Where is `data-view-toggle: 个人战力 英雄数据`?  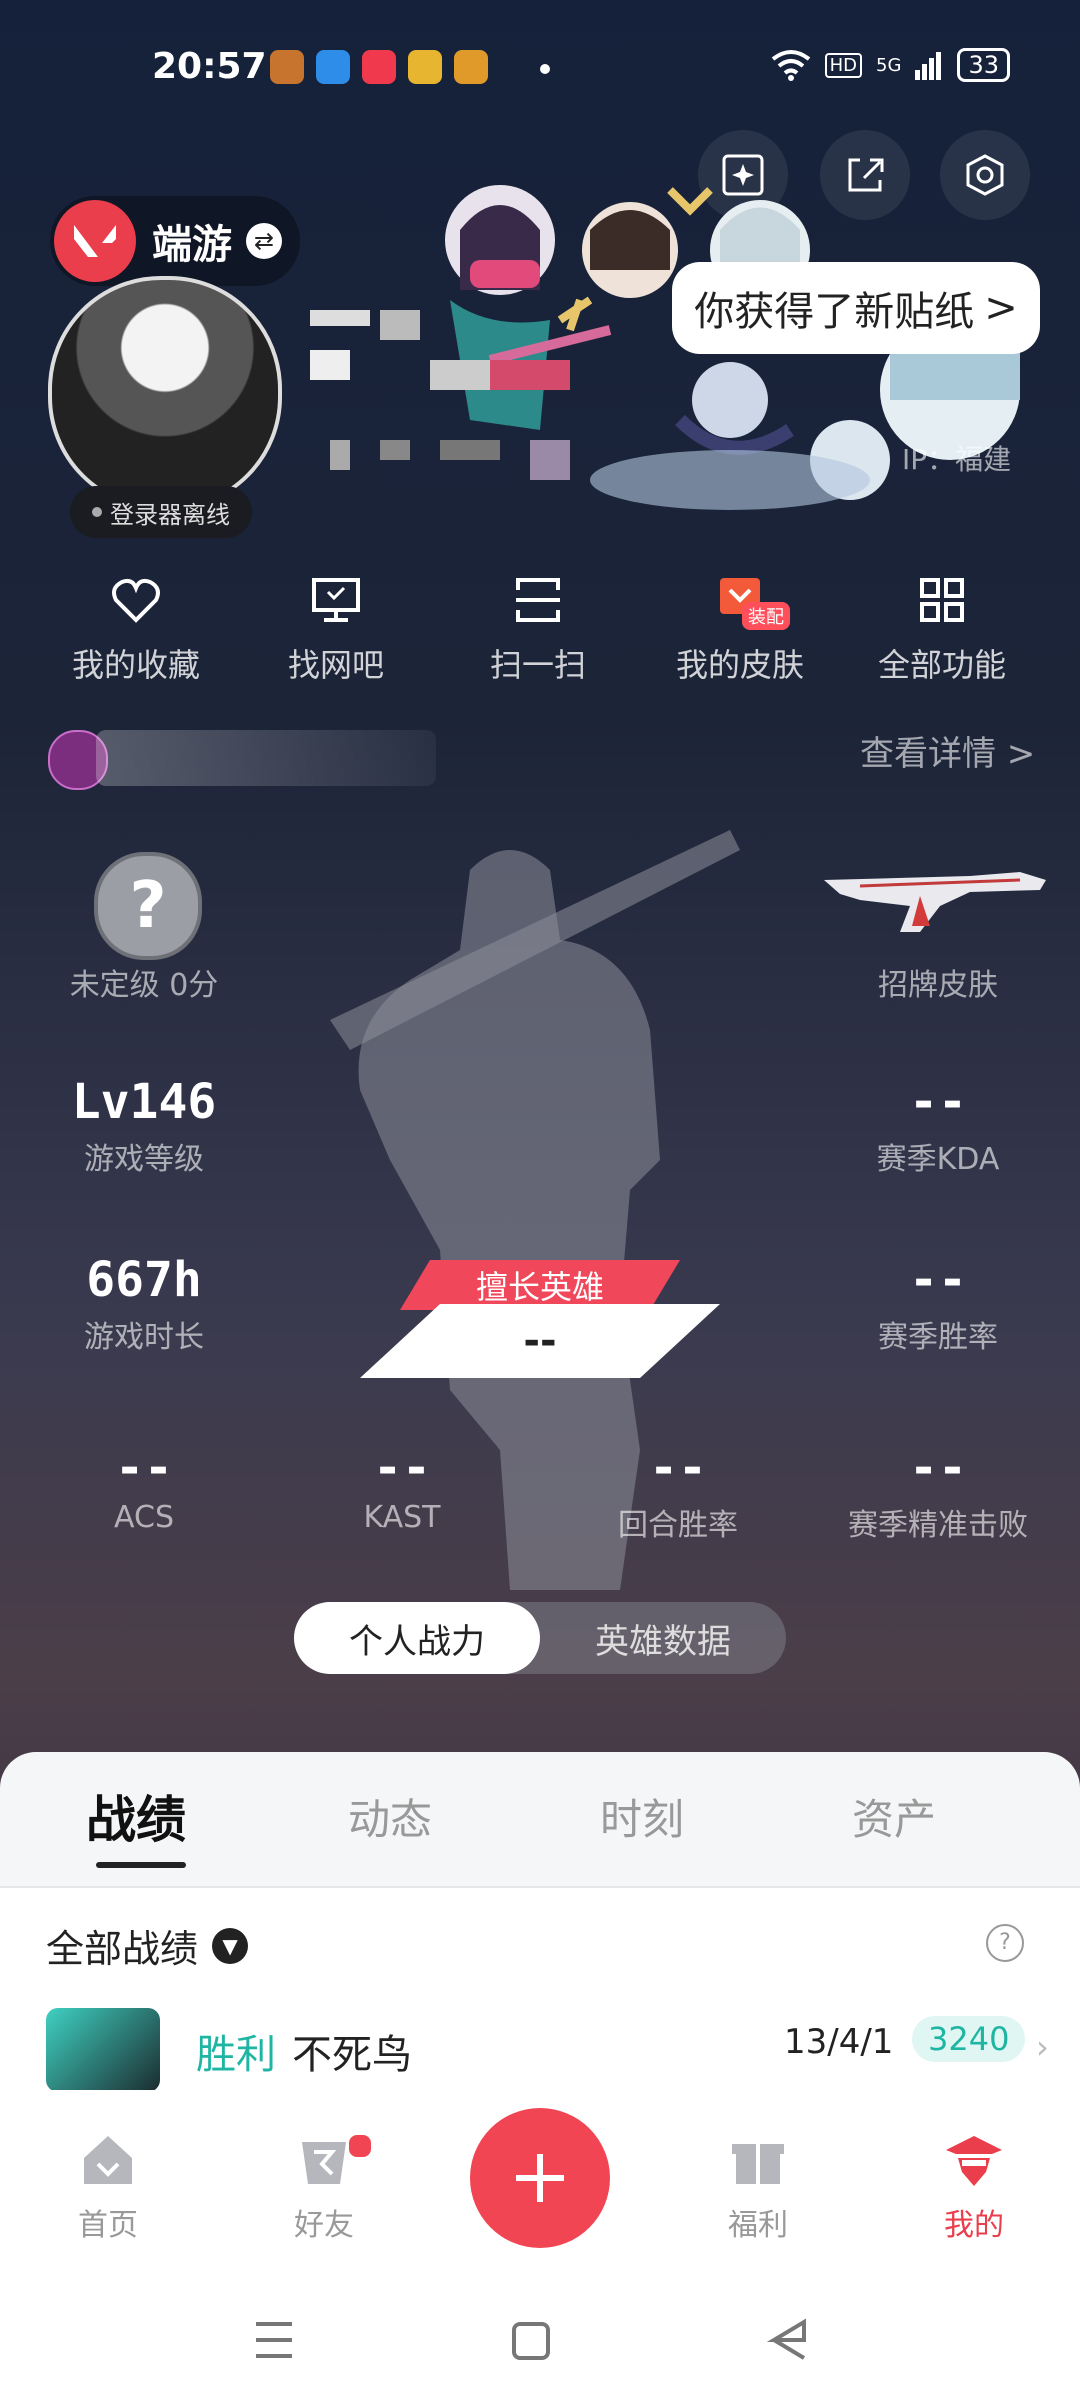 data-view-toggle: 个人战力 英雄数据 is located at coordinates (540, 1638).